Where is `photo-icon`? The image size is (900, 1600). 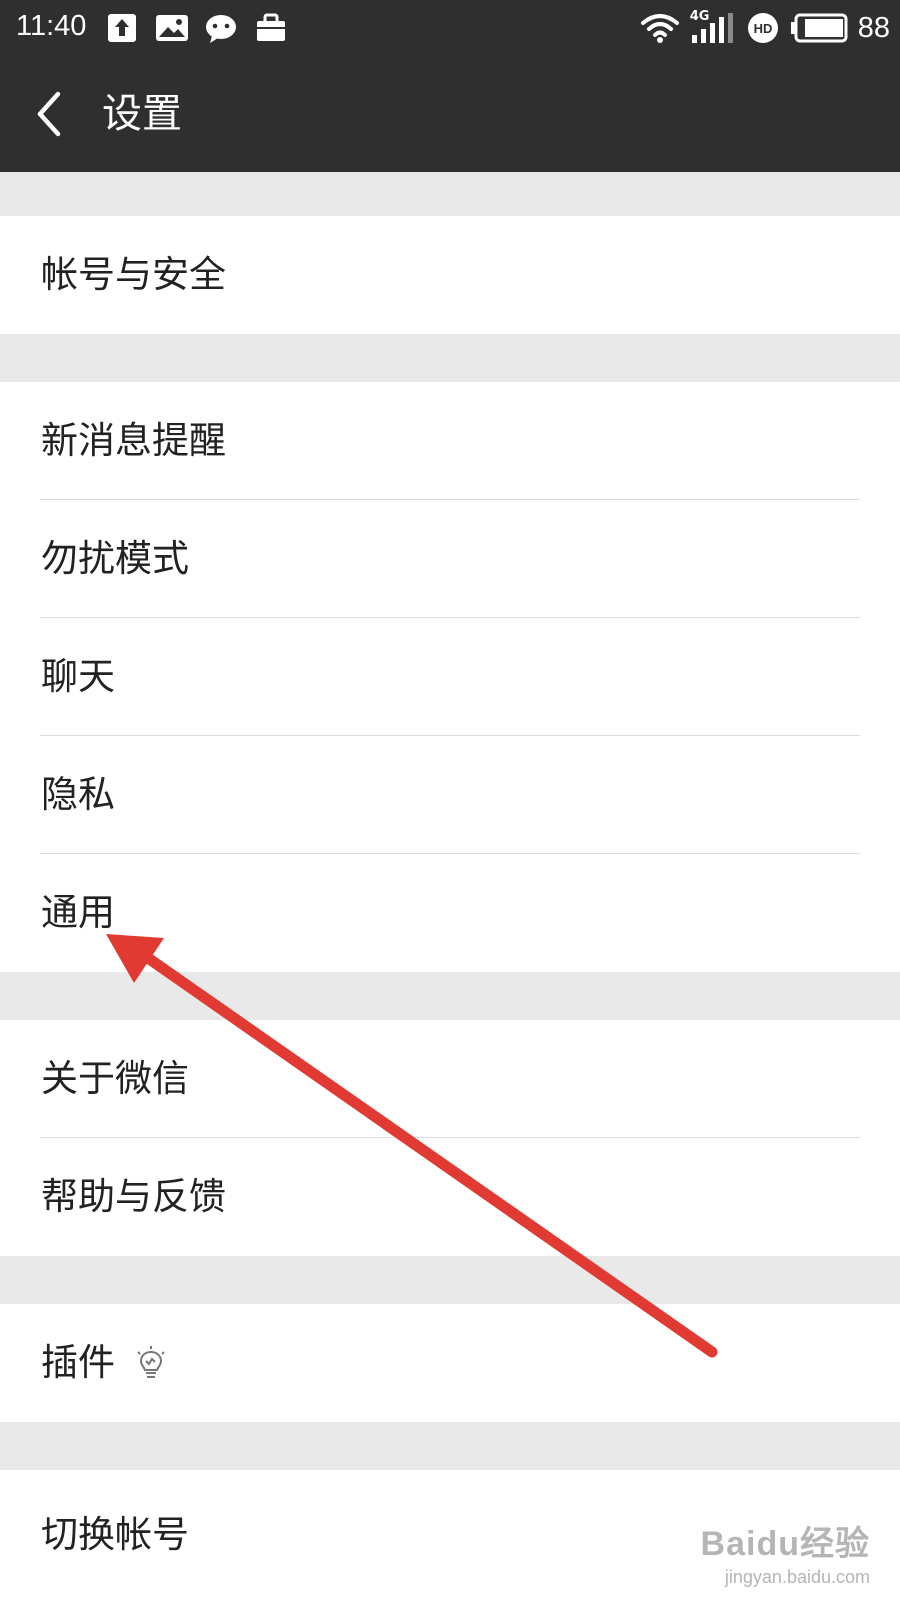 photo-icon is located at coordinates (172, 28).